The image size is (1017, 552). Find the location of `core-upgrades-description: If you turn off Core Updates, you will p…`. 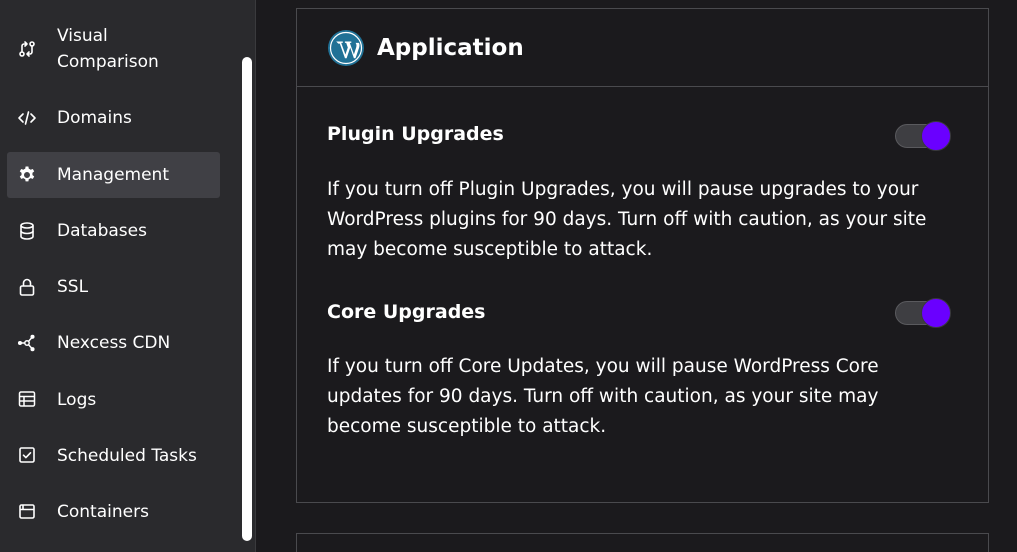

core-upgrades-description: If you turn off Core Updates, you will p… is located at coordinates (603, 396).